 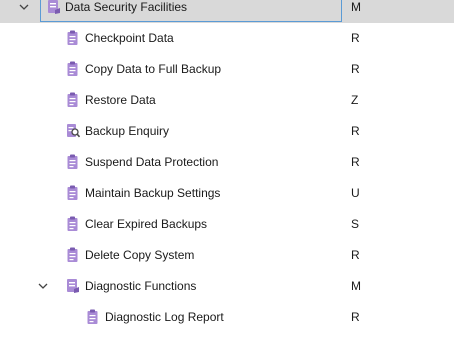 What do you see at coordinates (227, 193) in the screenshot?
I see `tree-item-maintain-backup-settings: Maintain Backup Settings U` at bounding box center [227, 193].